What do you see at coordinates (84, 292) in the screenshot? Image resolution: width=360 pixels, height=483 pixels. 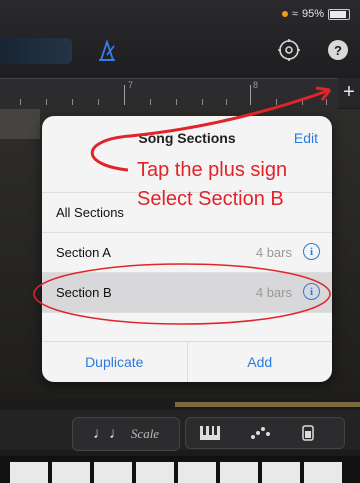 I see `section-label: Section B` at bounding box center [84, 292].